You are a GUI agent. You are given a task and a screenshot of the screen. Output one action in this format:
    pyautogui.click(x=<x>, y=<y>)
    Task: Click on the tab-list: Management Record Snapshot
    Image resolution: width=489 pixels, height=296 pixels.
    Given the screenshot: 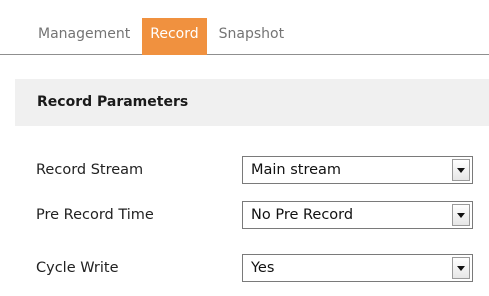 What is the action you would take?
    pyautogui.click(x=161, y=36)
    